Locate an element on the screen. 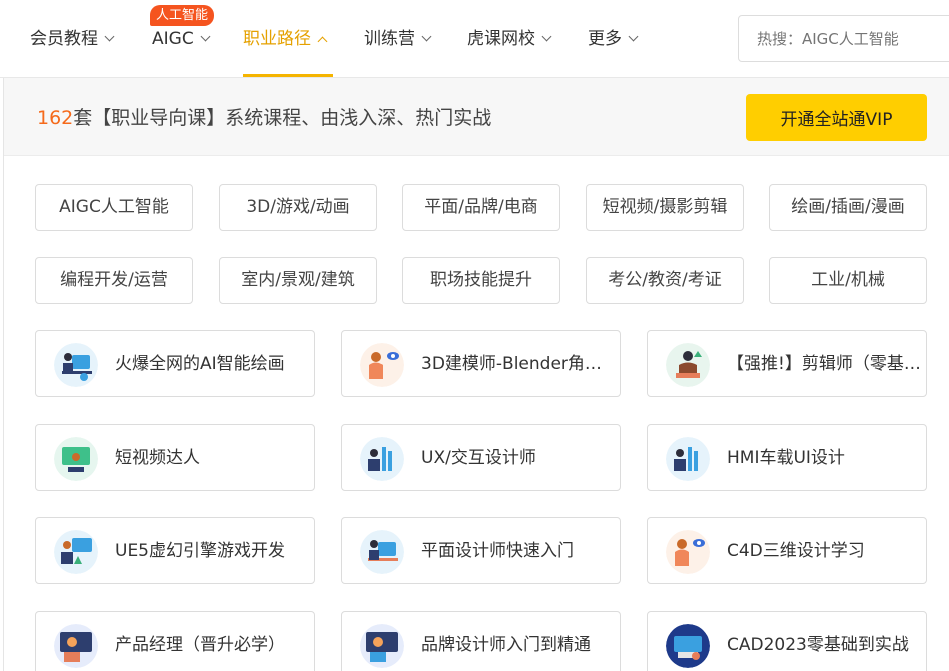 Image resolution: width=949 pixels, height=671 pixels. category-tag: AIGC人工智能 is located at coordinates (114, 207).